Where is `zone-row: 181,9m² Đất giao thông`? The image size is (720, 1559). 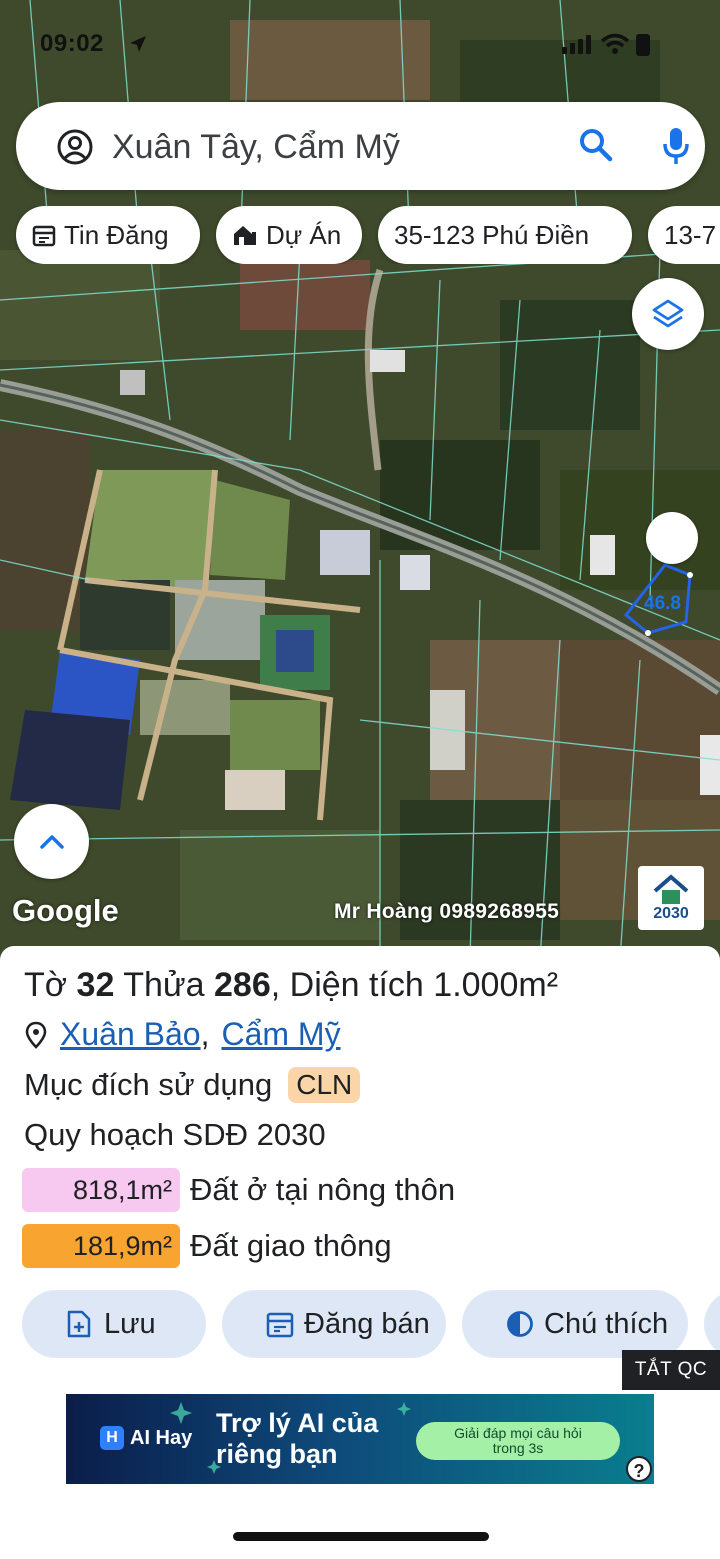 zone-row: 181,9m² Đất giao thông is located at coordinates (207, 1246).